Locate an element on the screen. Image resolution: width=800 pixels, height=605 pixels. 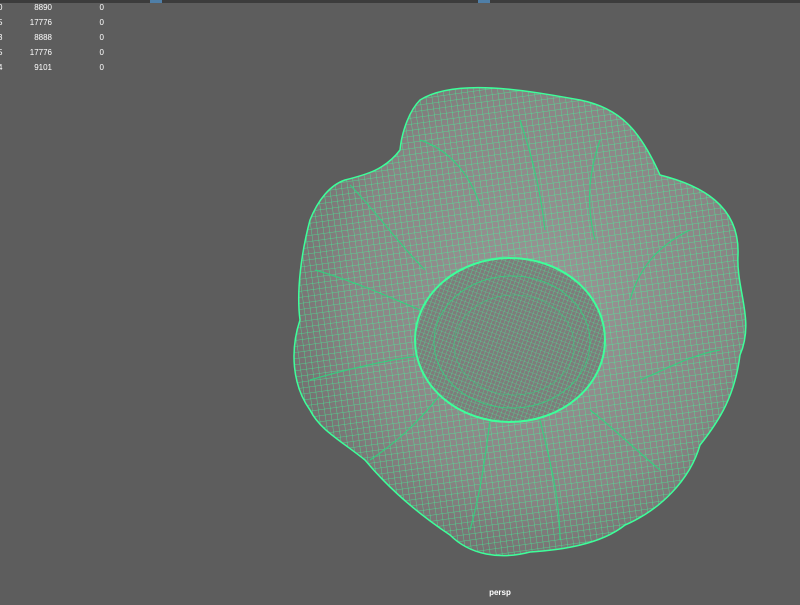
hud-index: 4 is located at coordinates (1, 67).